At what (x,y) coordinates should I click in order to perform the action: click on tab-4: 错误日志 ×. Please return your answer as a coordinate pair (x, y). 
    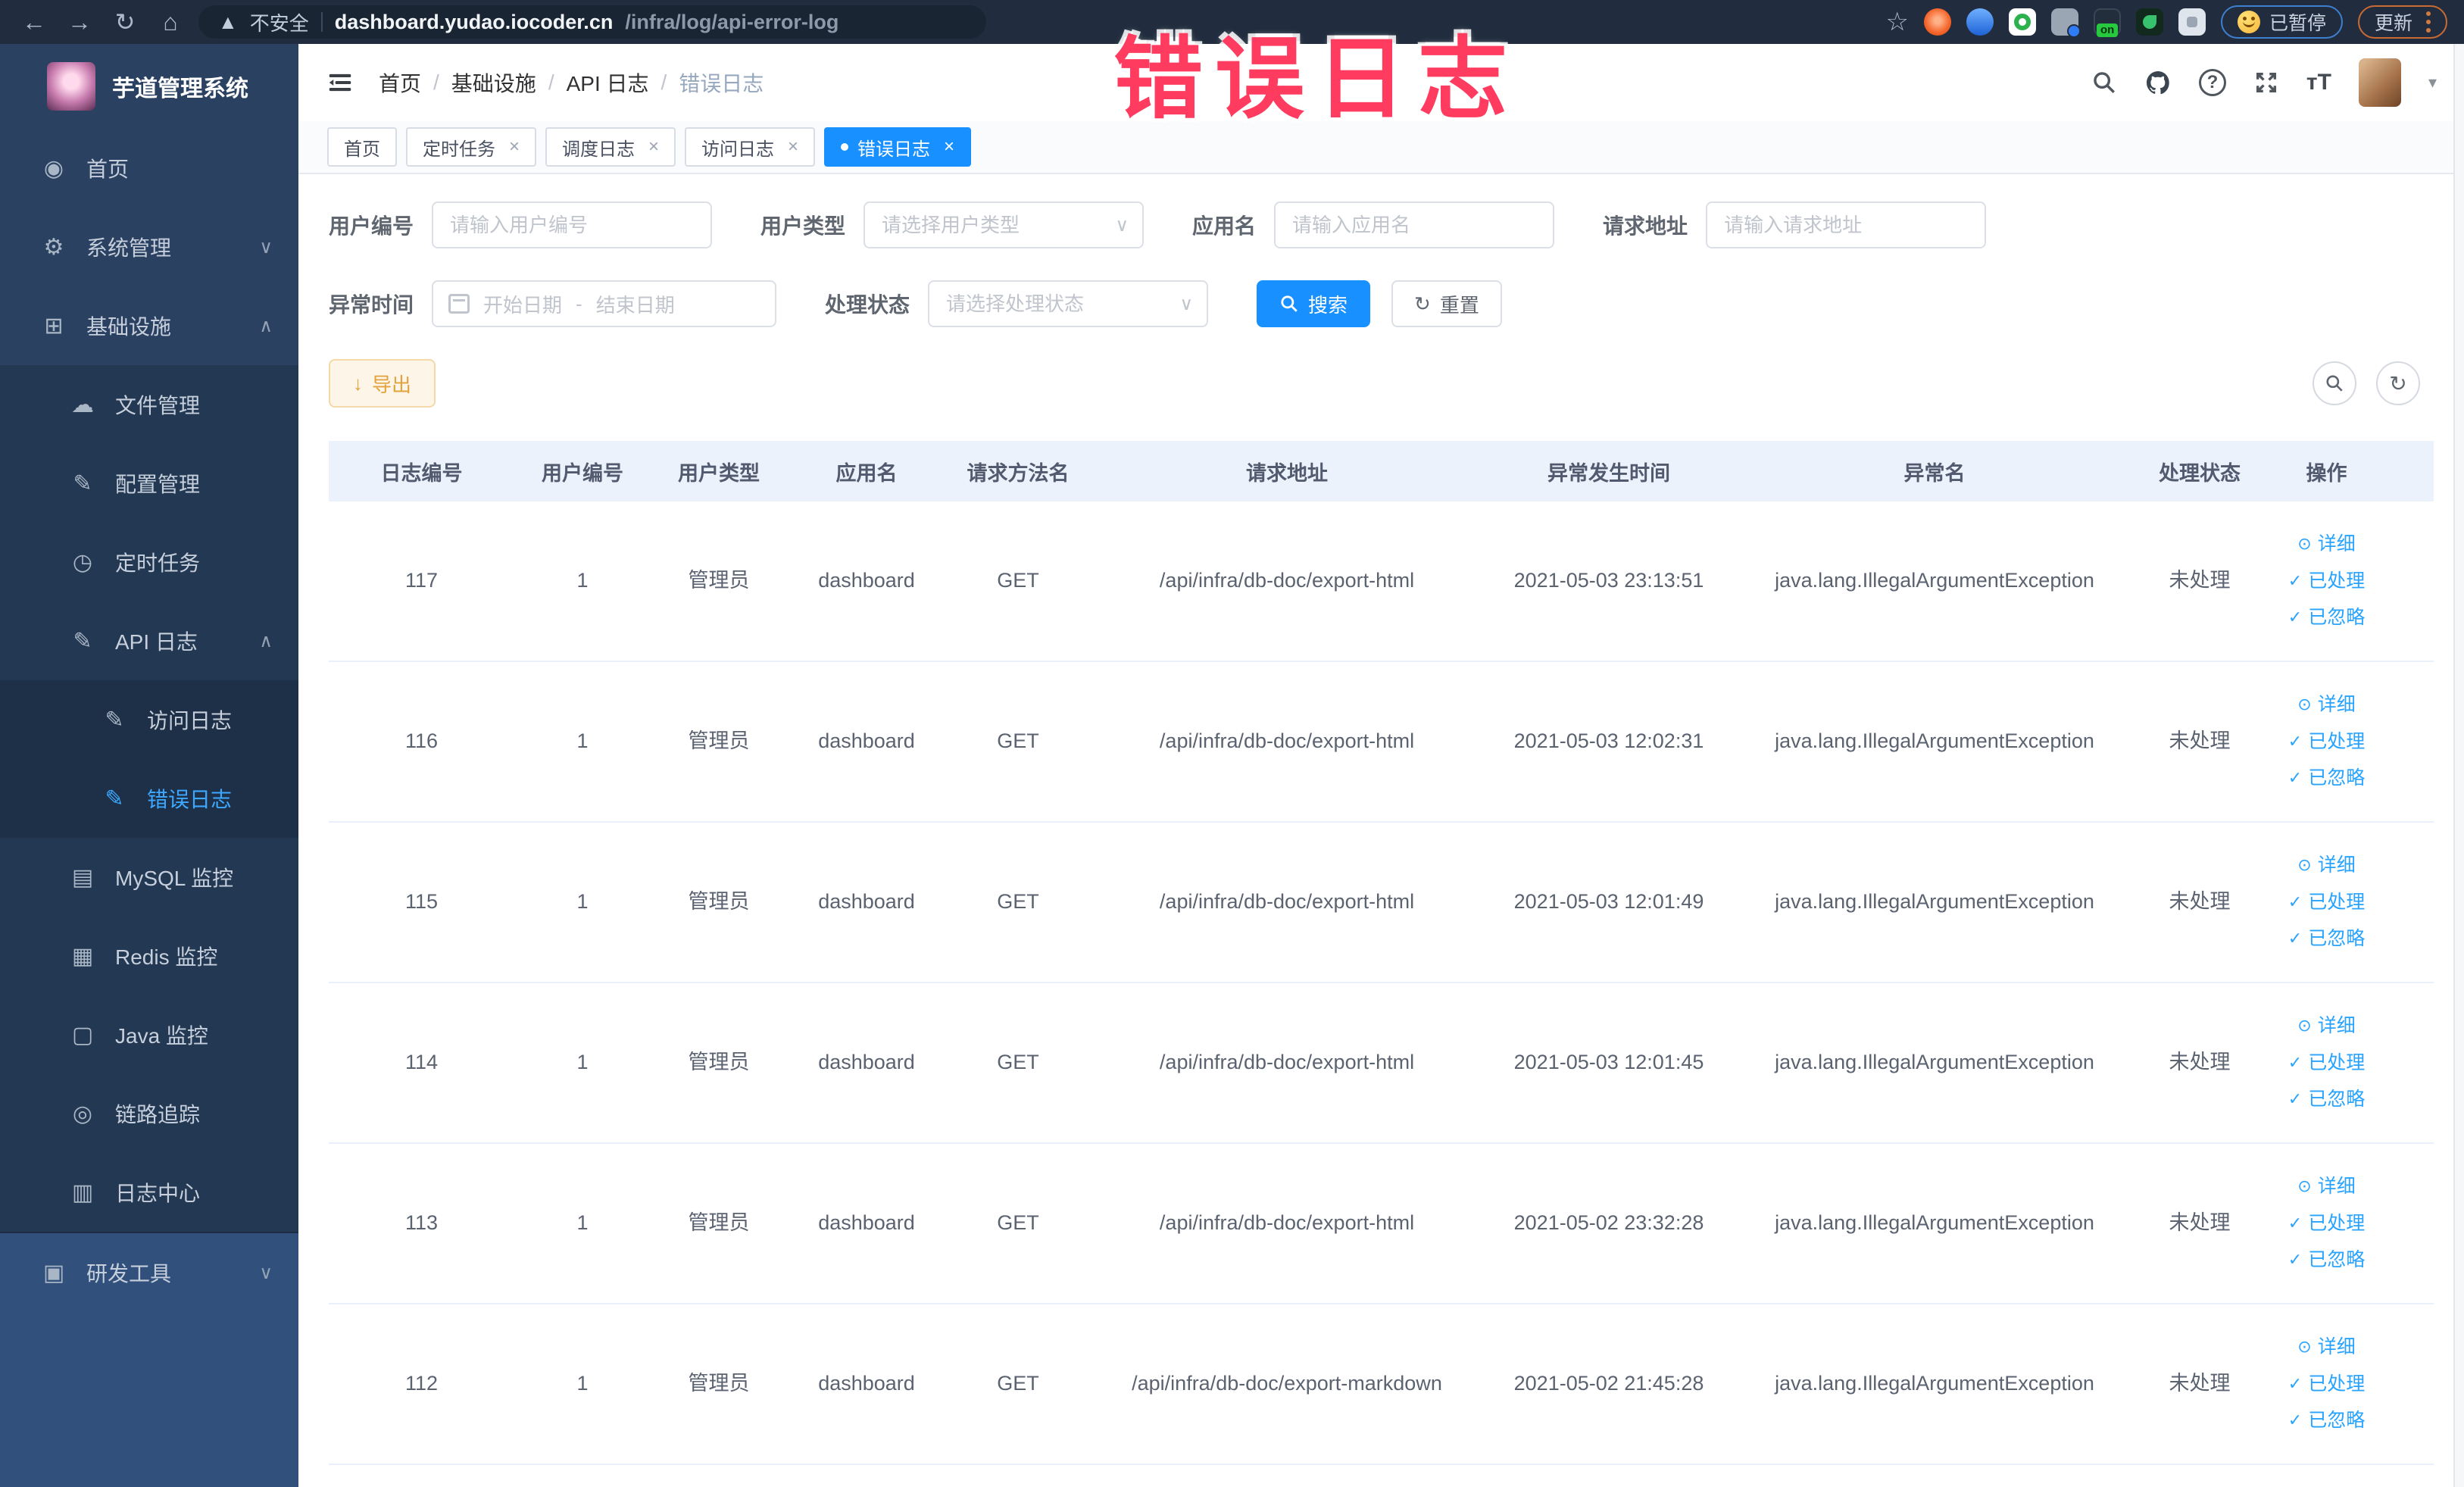
    Looking at the image, I should click on (898, 147).